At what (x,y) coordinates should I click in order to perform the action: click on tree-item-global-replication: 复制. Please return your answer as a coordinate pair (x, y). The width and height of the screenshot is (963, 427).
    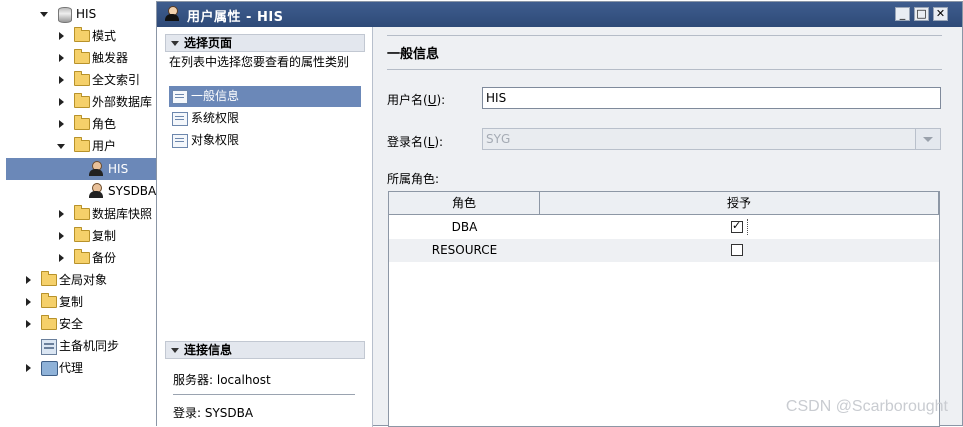
    Looking at the image, I should click on (79, 302).